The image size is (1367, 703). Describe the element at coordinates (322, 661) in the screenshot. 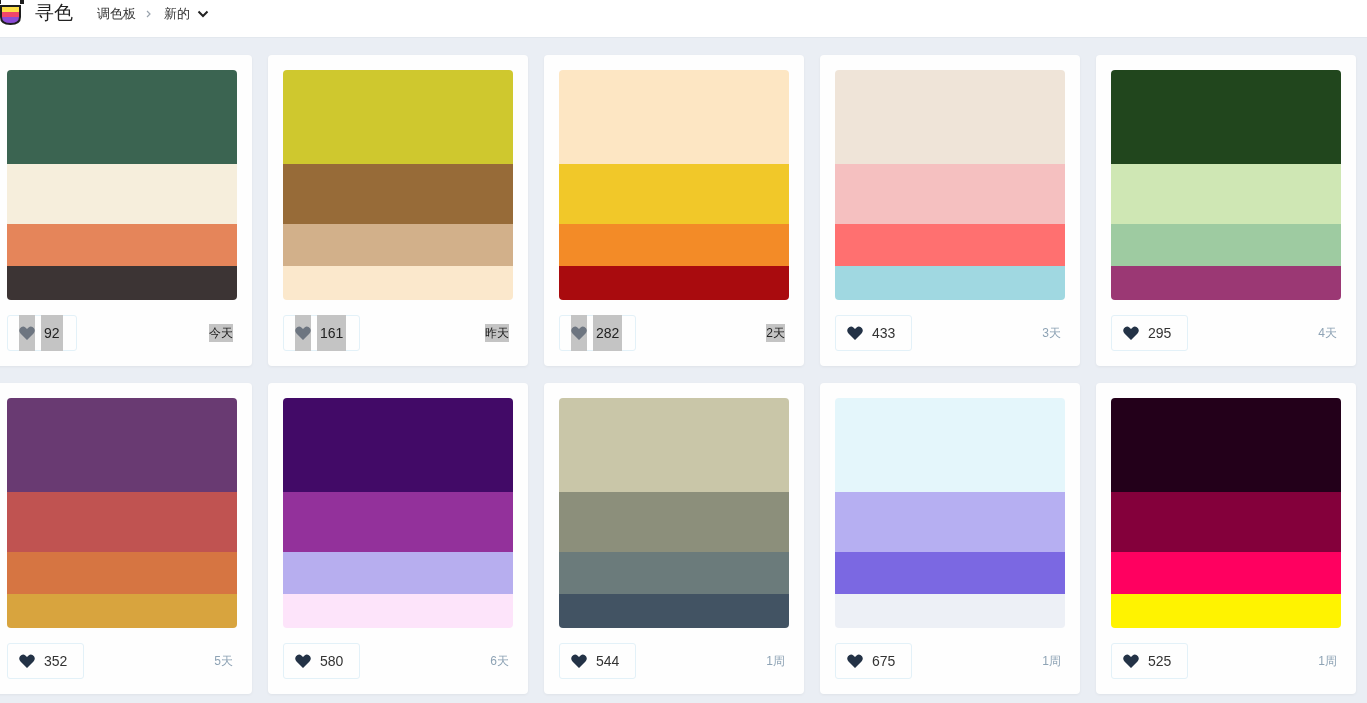

I see `like-button: 580` at that location.